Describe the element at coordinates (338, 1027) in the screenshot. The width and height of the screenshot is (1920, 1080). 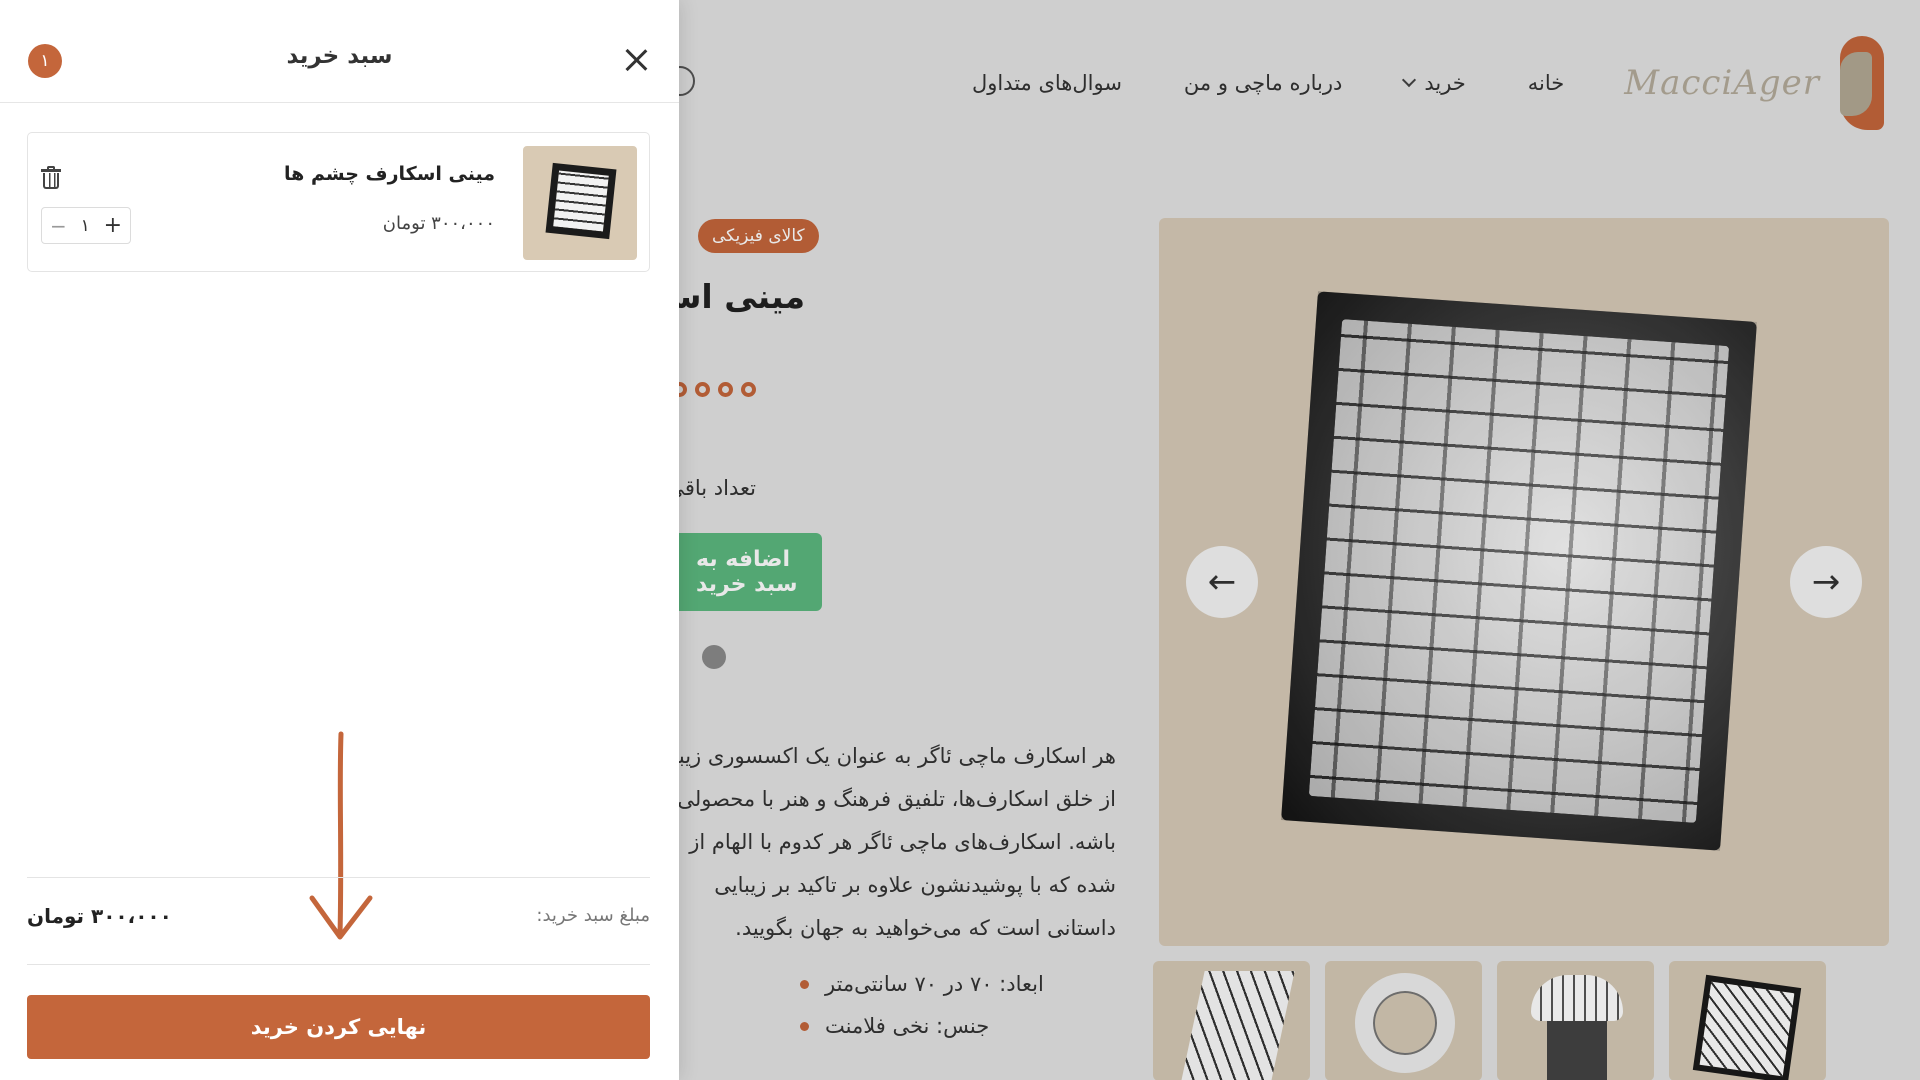
I see `checkout-button: نهایی کردن خرید` at that location.